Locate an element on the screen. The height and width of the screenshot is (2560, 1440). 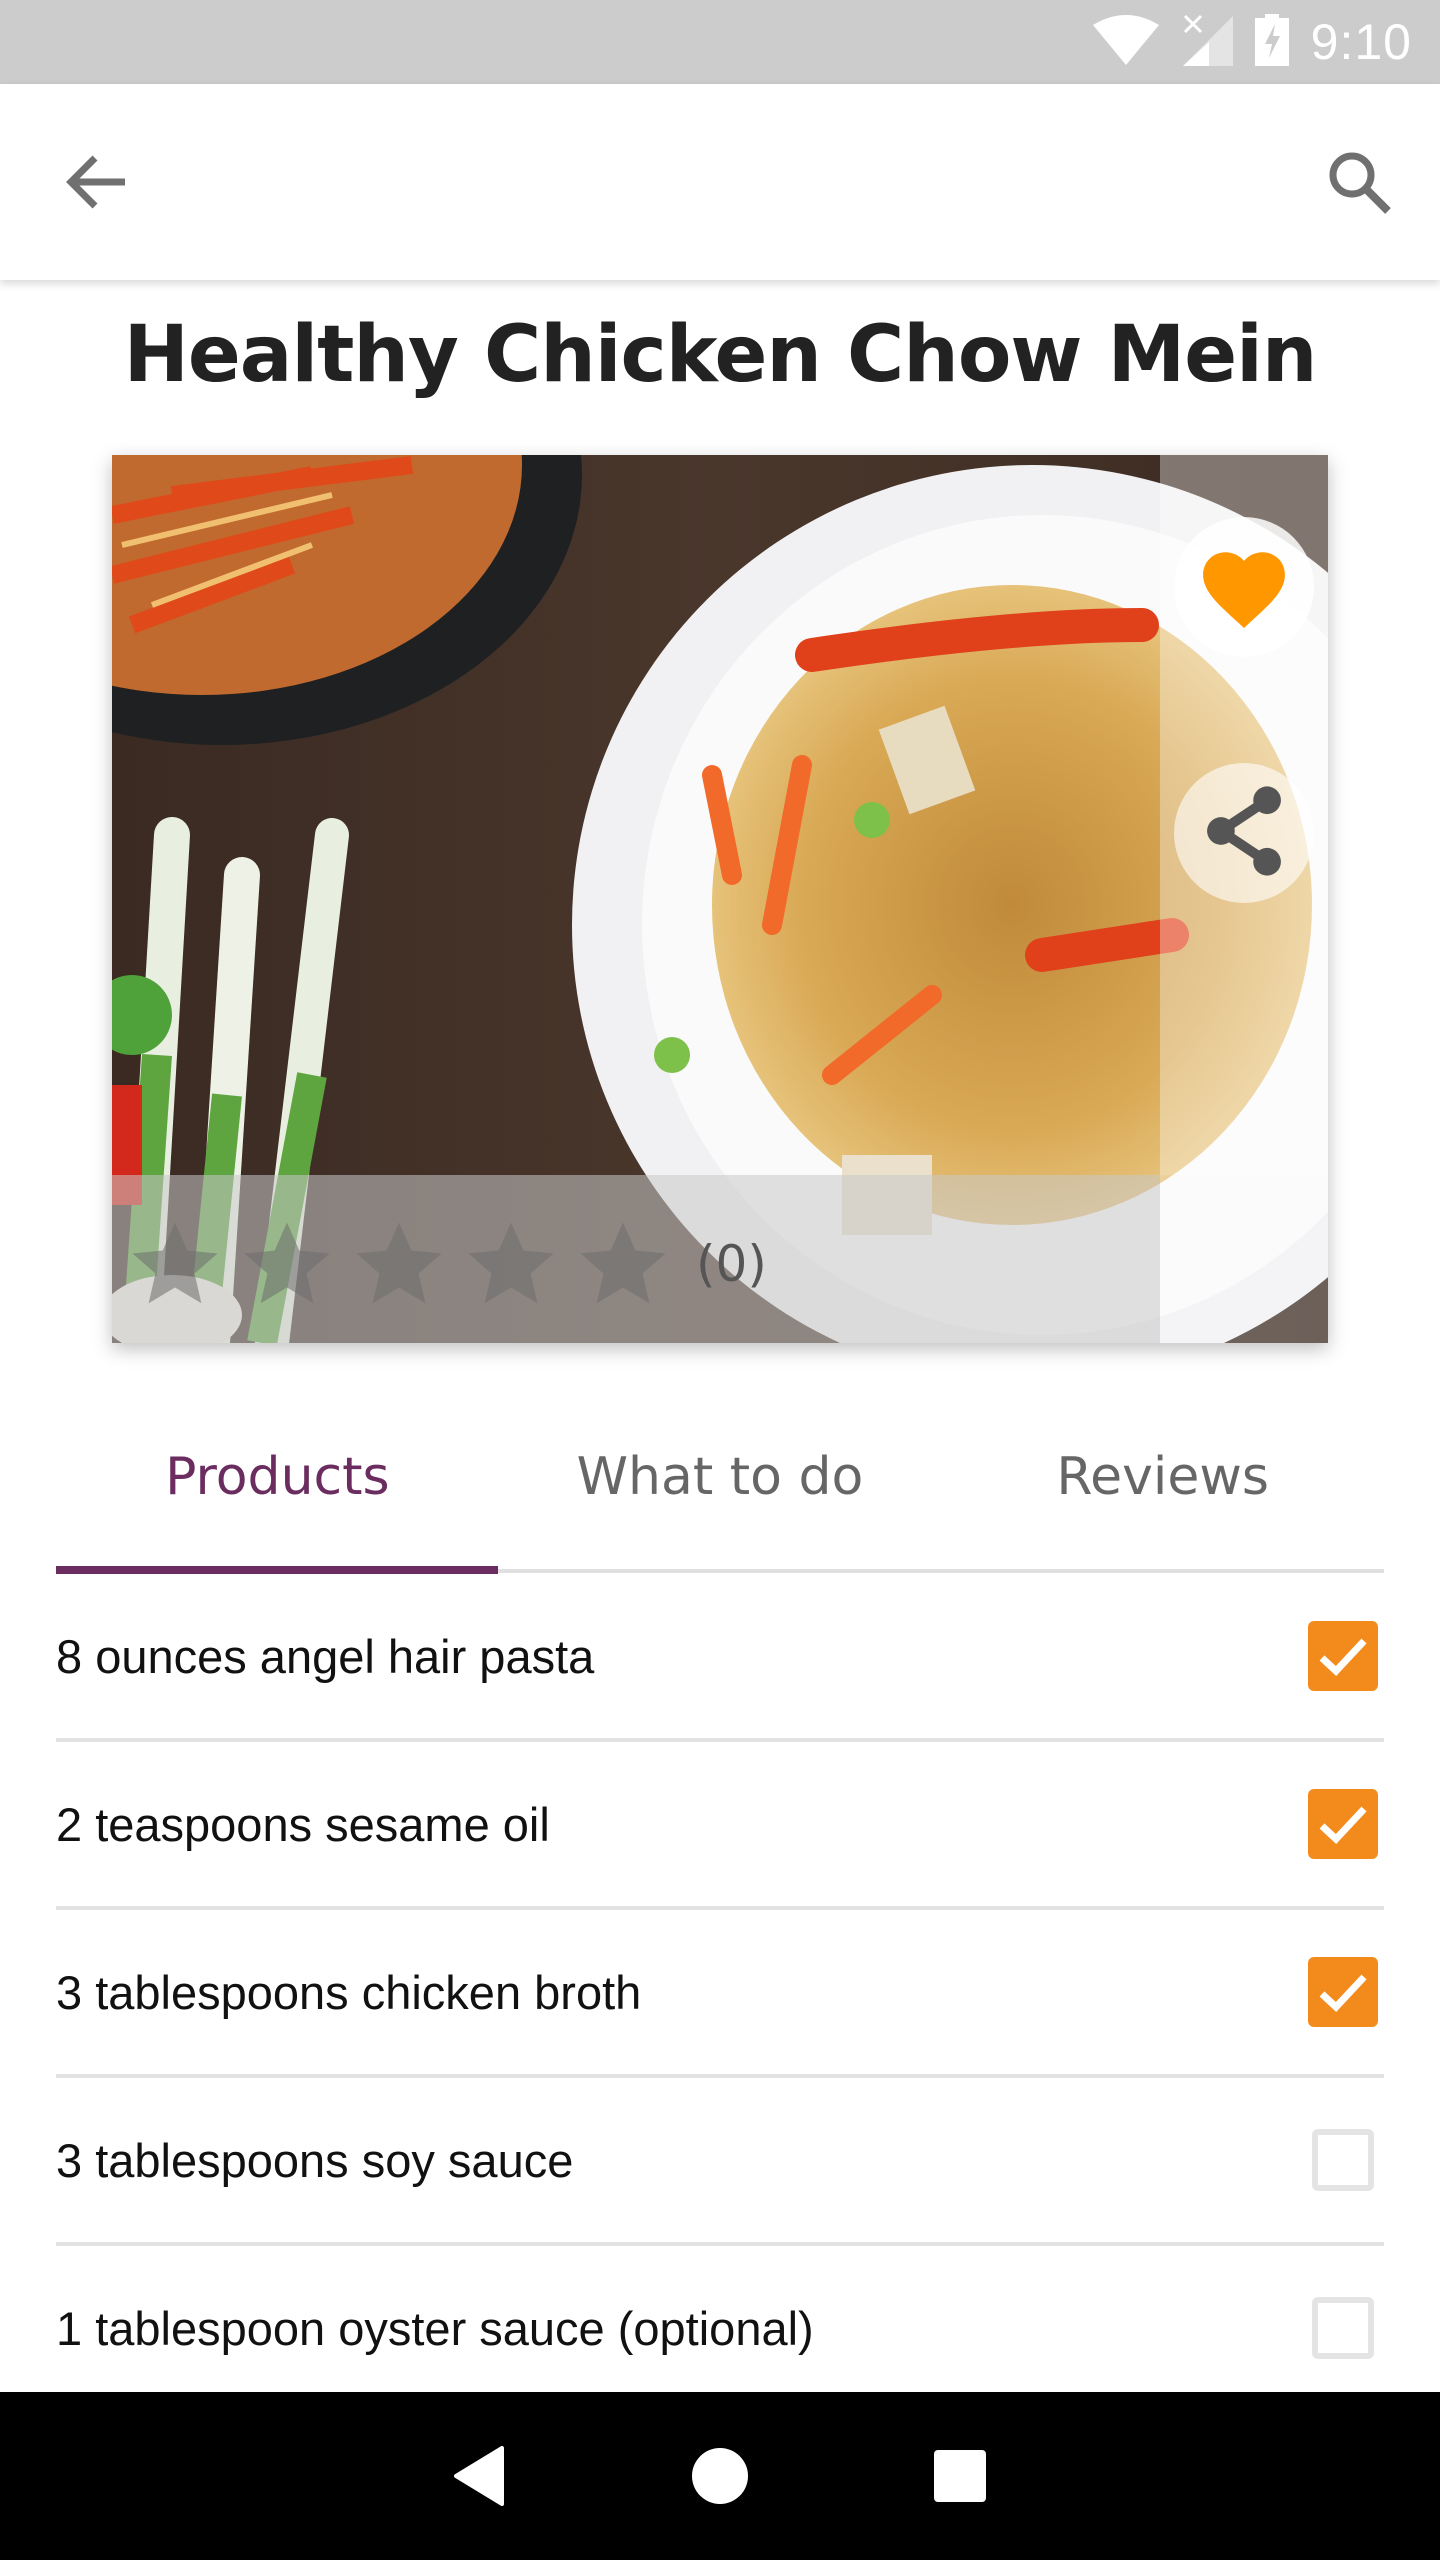
cell-signal-no-data-icon is located at coordinates (1207, 42).